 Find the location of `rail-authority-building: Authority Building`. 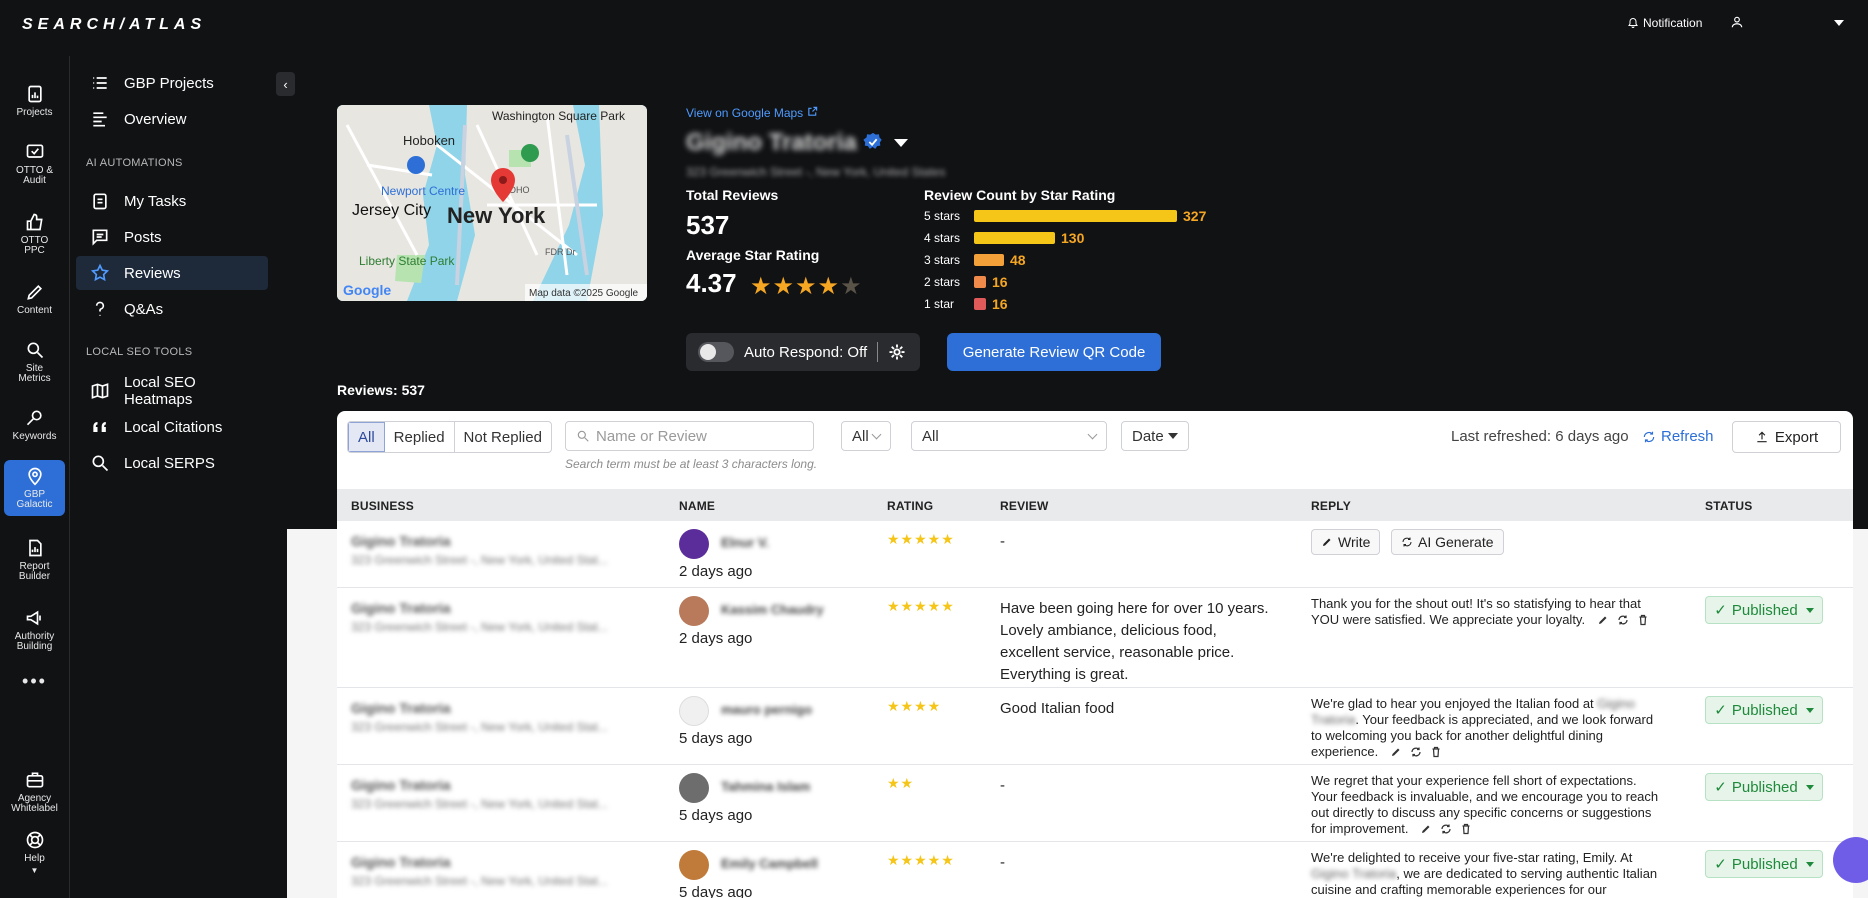

rail-authority-building: Authority Building is located at coordinates (34, 630).